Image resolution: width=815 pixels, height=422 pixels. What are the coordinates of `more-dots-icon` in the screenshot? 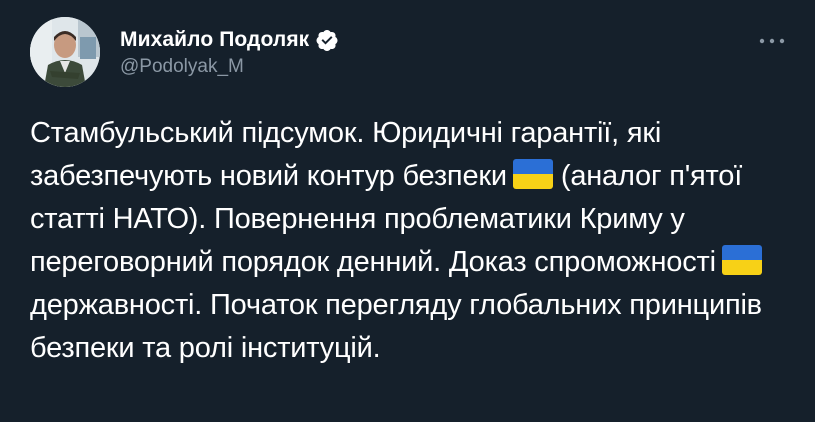 It's located at (772, 41).